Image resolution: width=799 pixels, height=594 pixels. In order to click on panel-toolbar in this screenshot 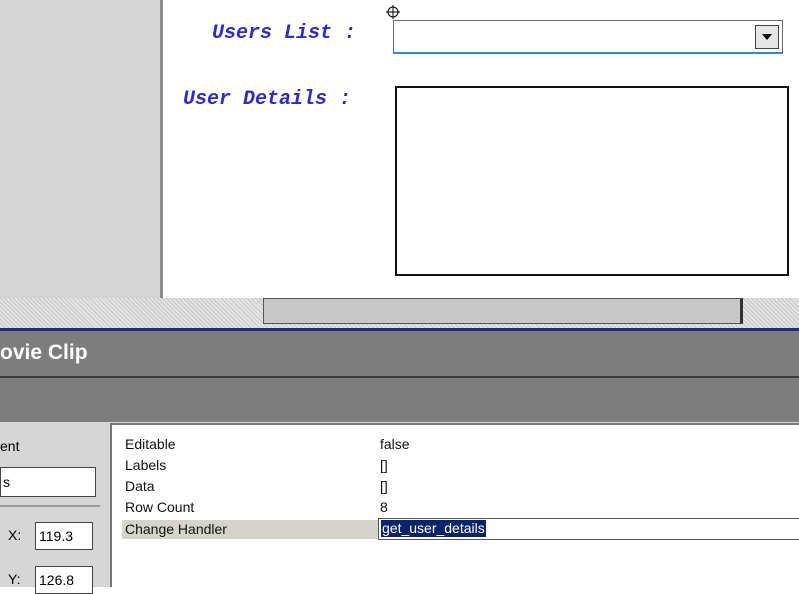, I will do `click(399, 400)`.